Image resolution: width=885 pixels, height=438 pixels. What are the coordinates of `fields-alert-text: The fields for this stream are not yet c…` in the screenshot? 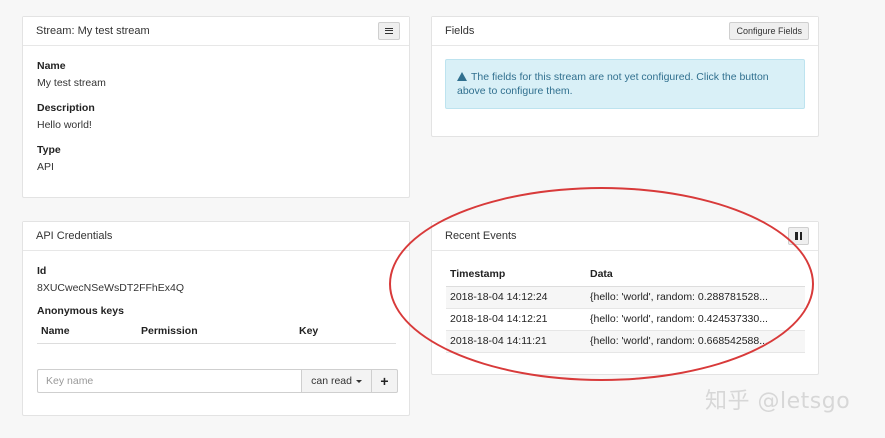 It's located at (613, 84).